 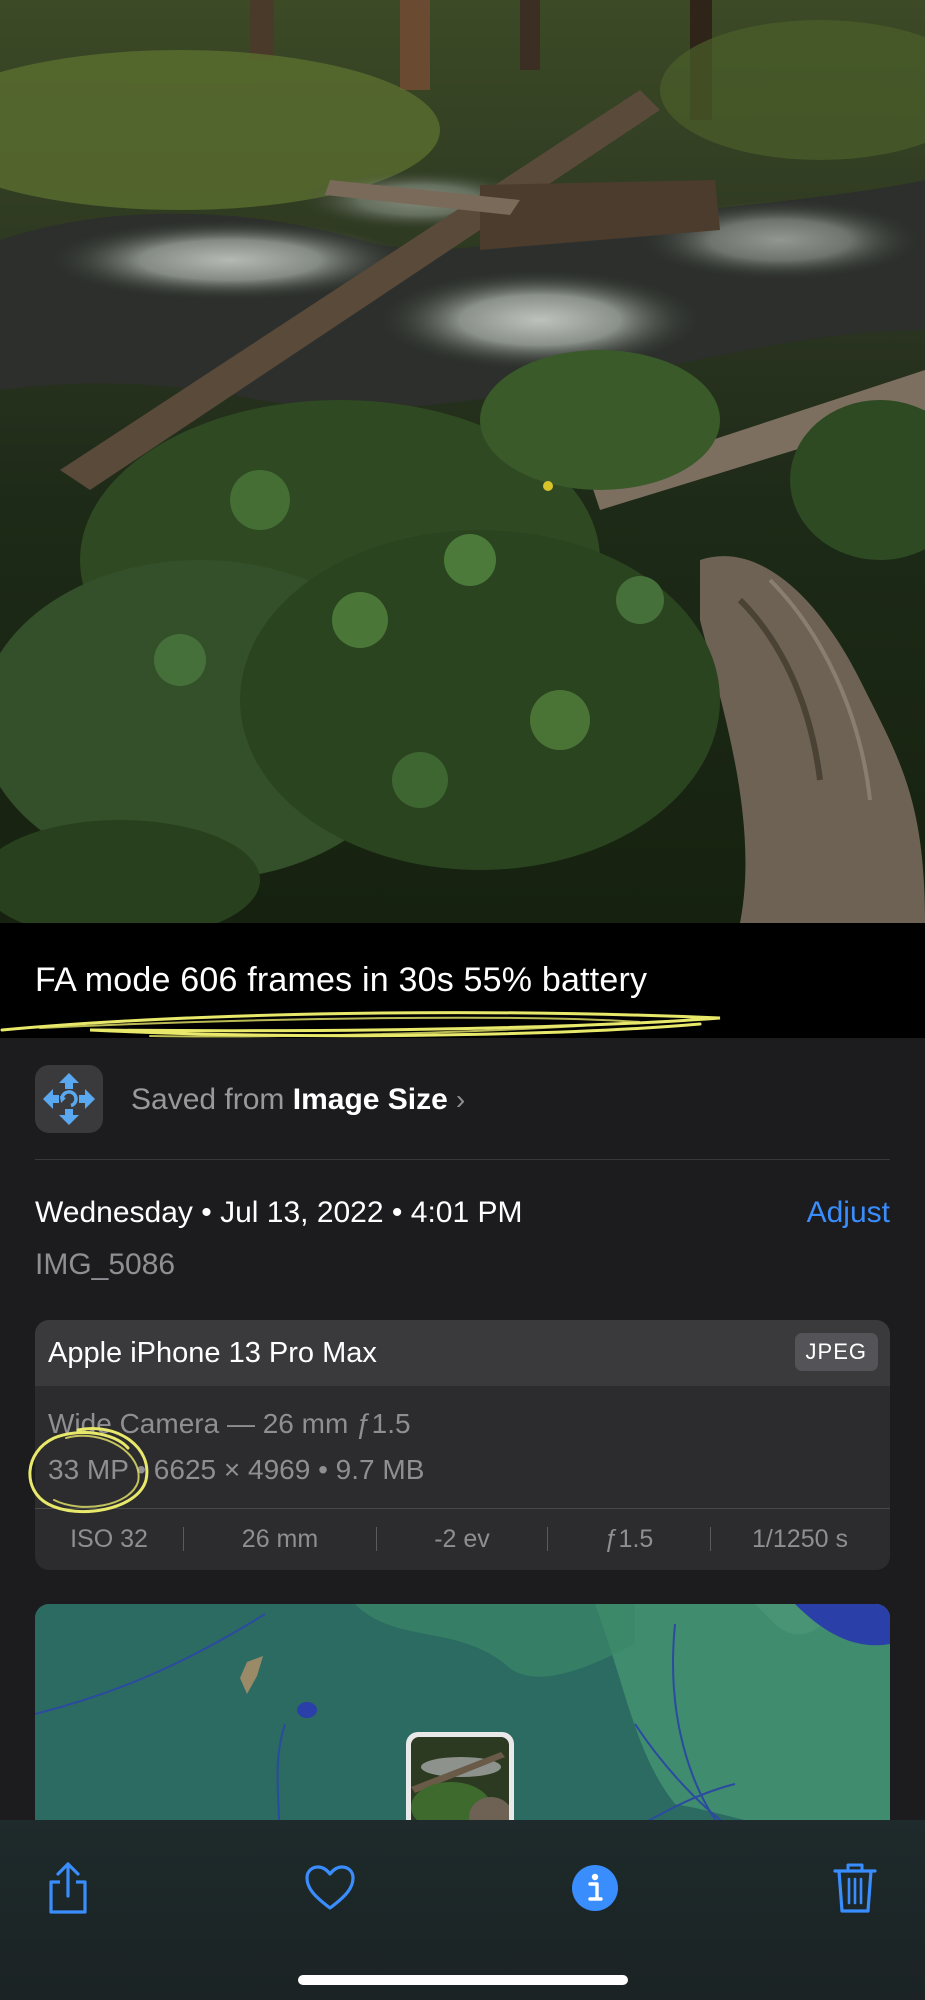 What do you see at coordinates (462, 1159) in the screenshot?
I see `divider` at bounding box center [462, 1159].